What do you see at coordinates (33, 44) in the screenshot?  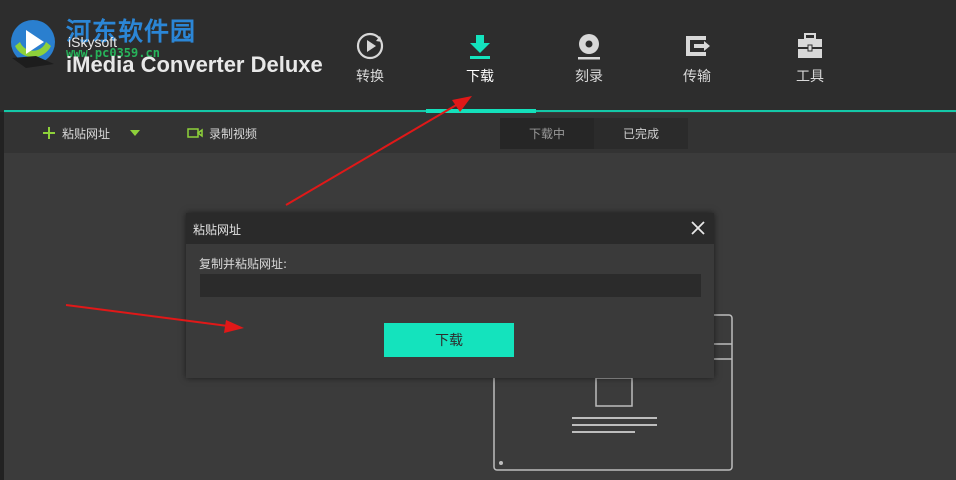 I see `app-logo-icon` at bounding box center [33, 44].